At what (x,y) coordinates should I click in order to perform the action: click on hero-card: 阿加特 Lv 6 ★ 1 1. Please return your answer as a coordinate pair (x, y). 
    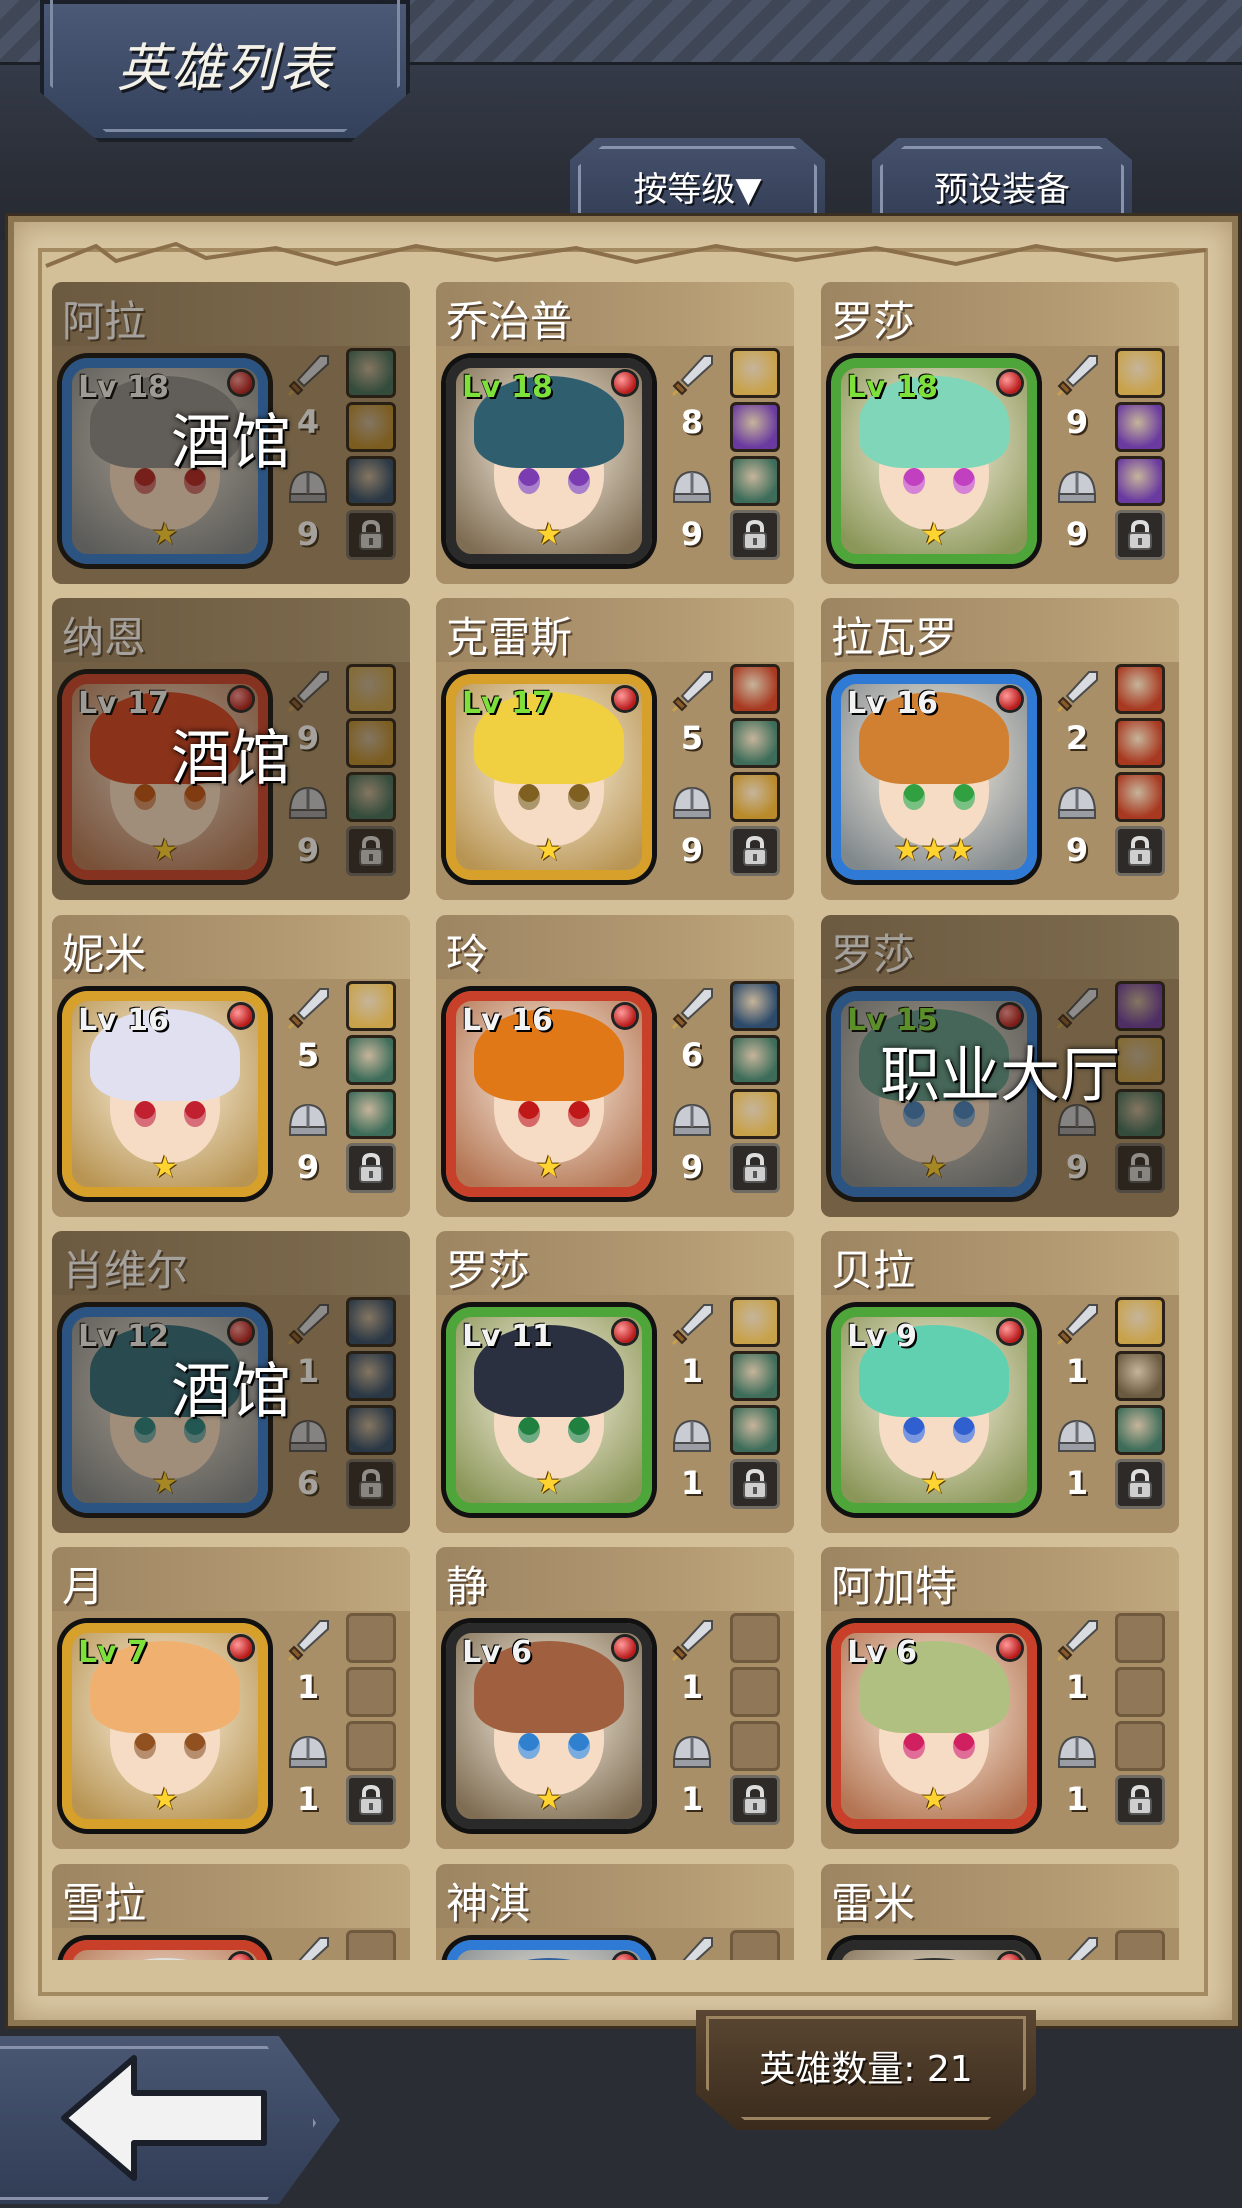
    Looking at the image, I should click on (1000, 1698).